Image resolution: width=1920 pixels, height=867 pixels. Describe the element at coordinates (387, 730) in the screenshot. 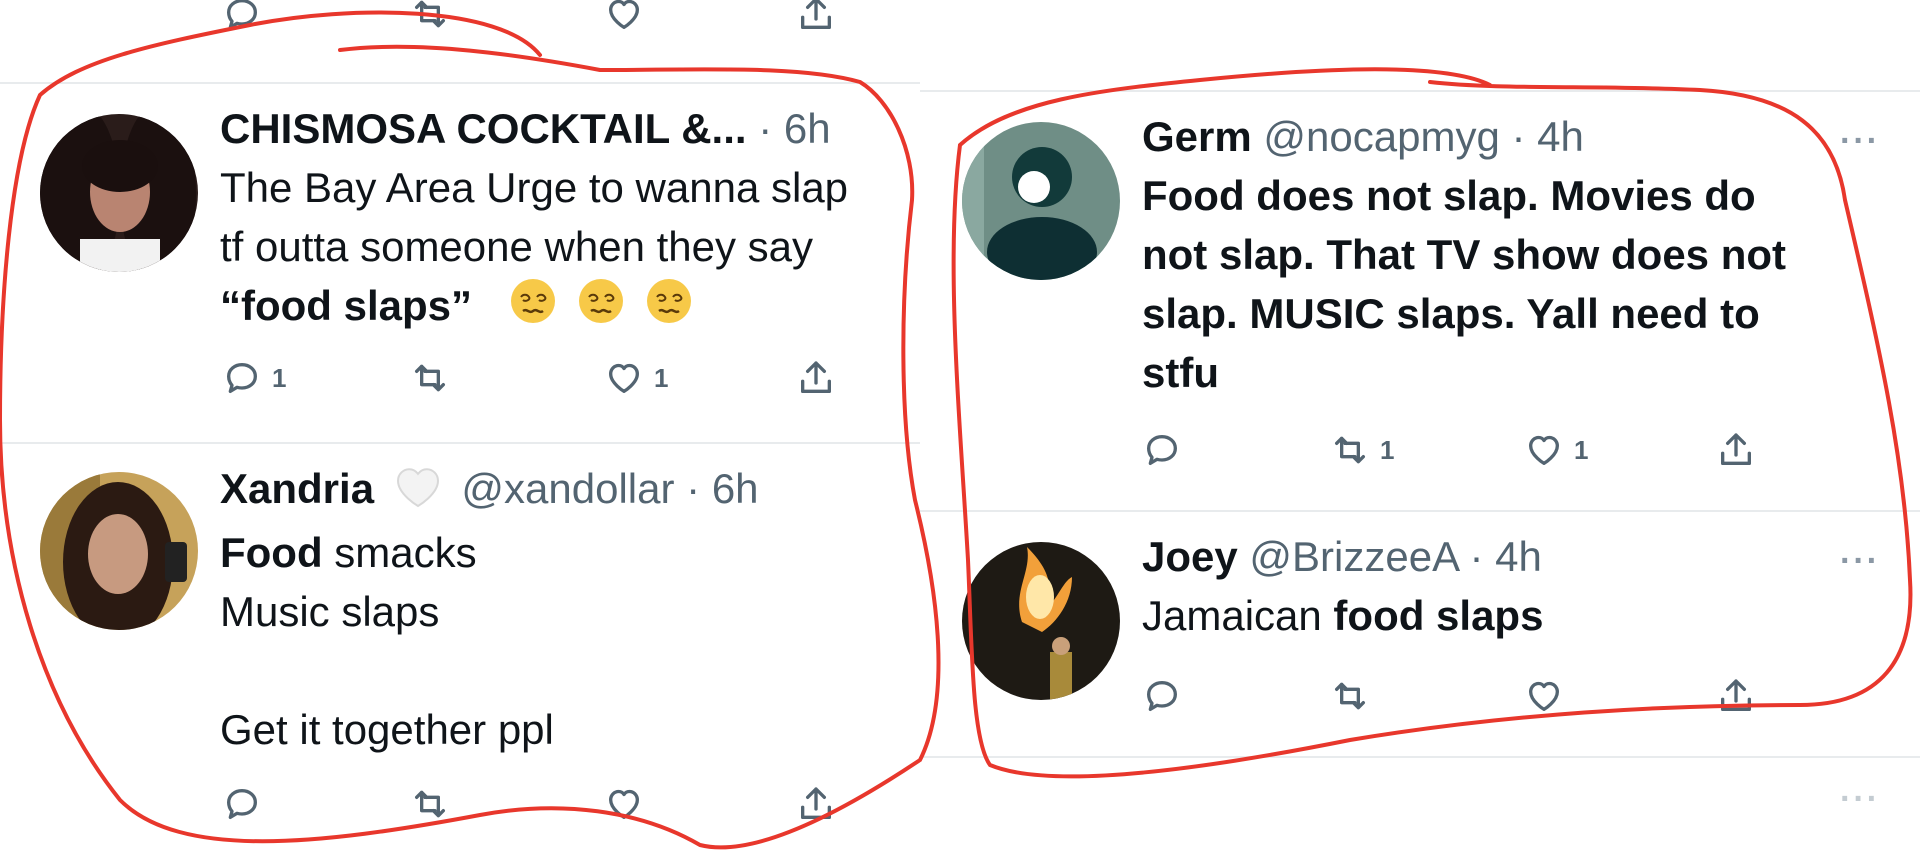

I see `tweet-line: Get it together ppl` at that location.